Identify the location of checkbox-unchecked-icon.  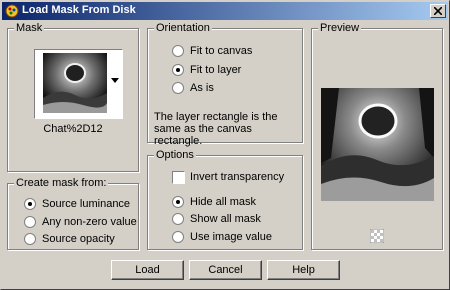
(178, 177).